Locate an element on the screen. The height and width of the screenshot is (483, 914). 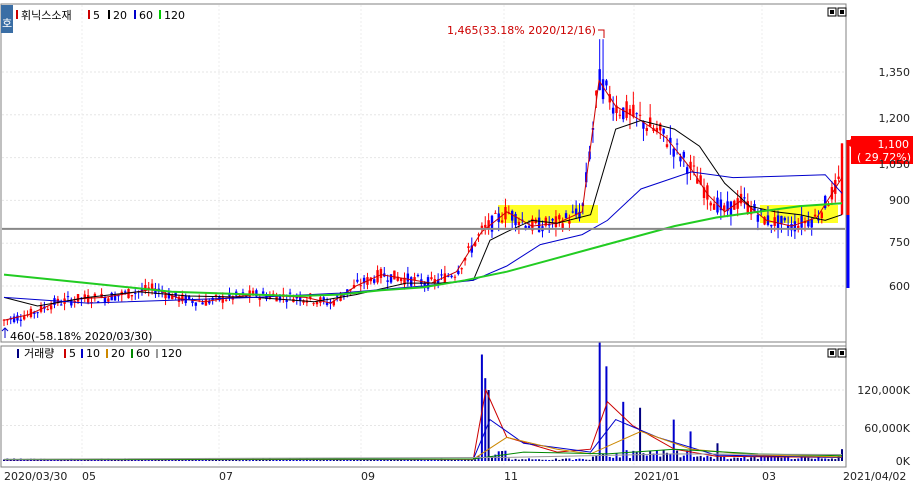
legend-ma60: 60 is located at coordinates (146, 15).